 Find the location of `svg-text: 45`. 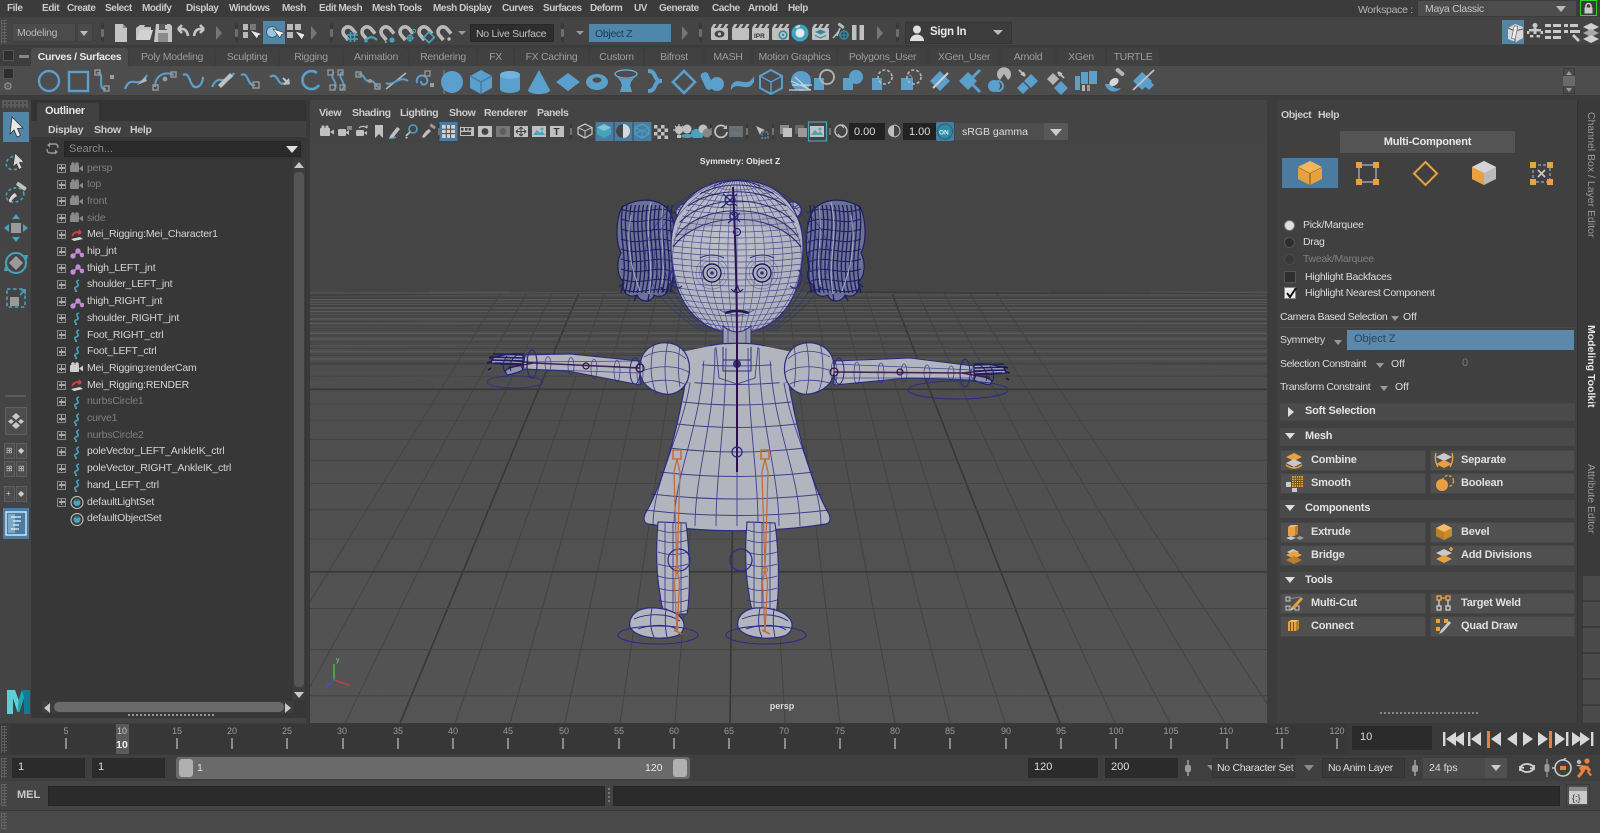

svg-text: 45 is located at coordinates (508, 731).